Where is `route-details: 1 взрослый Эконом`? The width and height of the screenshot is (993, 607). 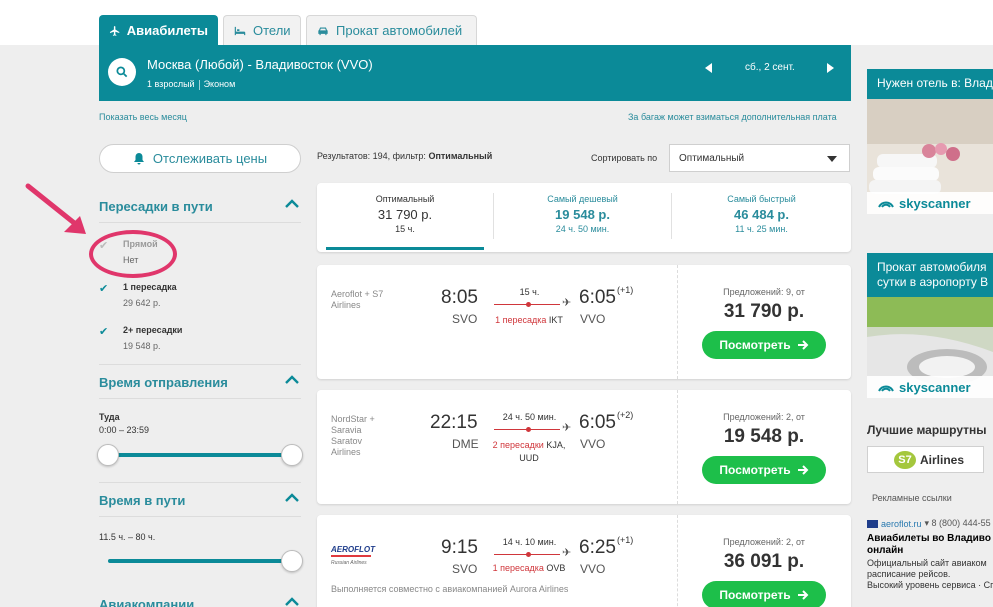 route-details: 1 взрослый Эконом is located at coordinates (191, 84).